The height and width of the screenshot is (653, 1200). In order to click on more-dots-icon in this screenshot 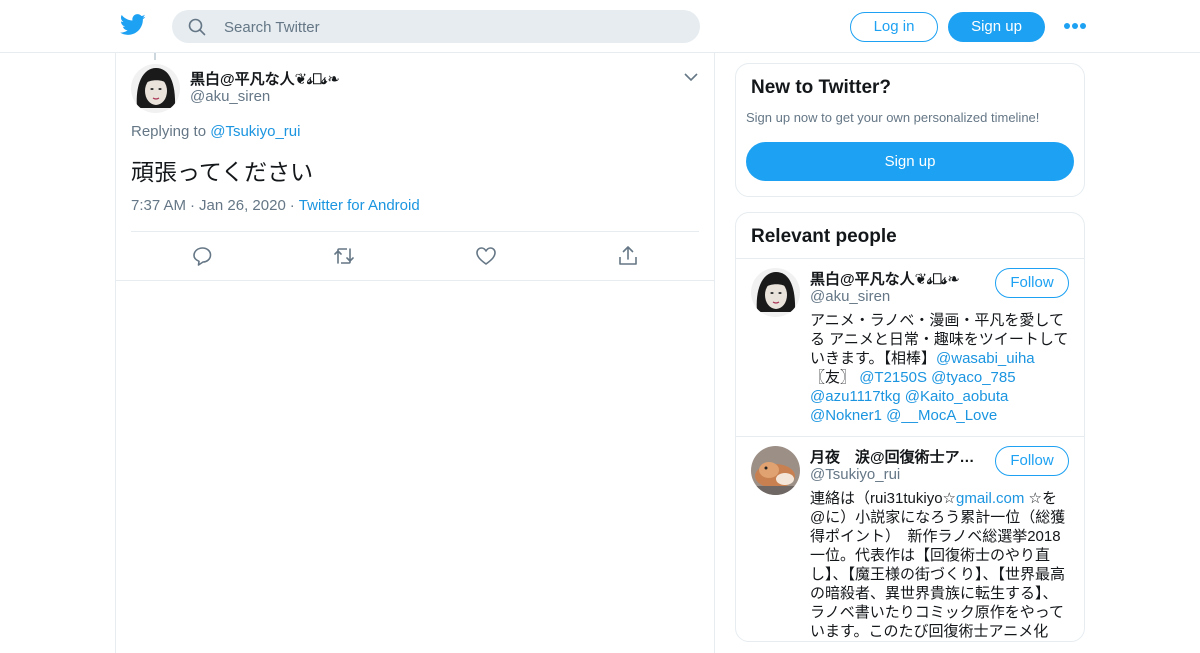, I will do `click(1075, 26)`.